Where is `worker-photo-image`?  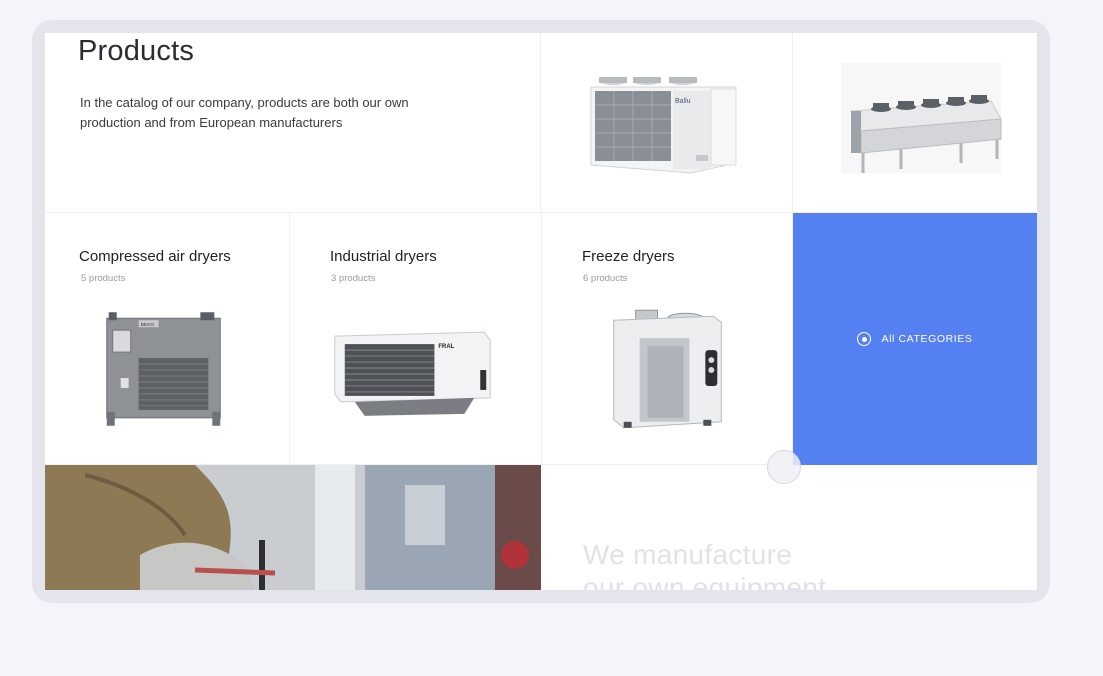
worker-photo-image is located at coordinates (293, 527).